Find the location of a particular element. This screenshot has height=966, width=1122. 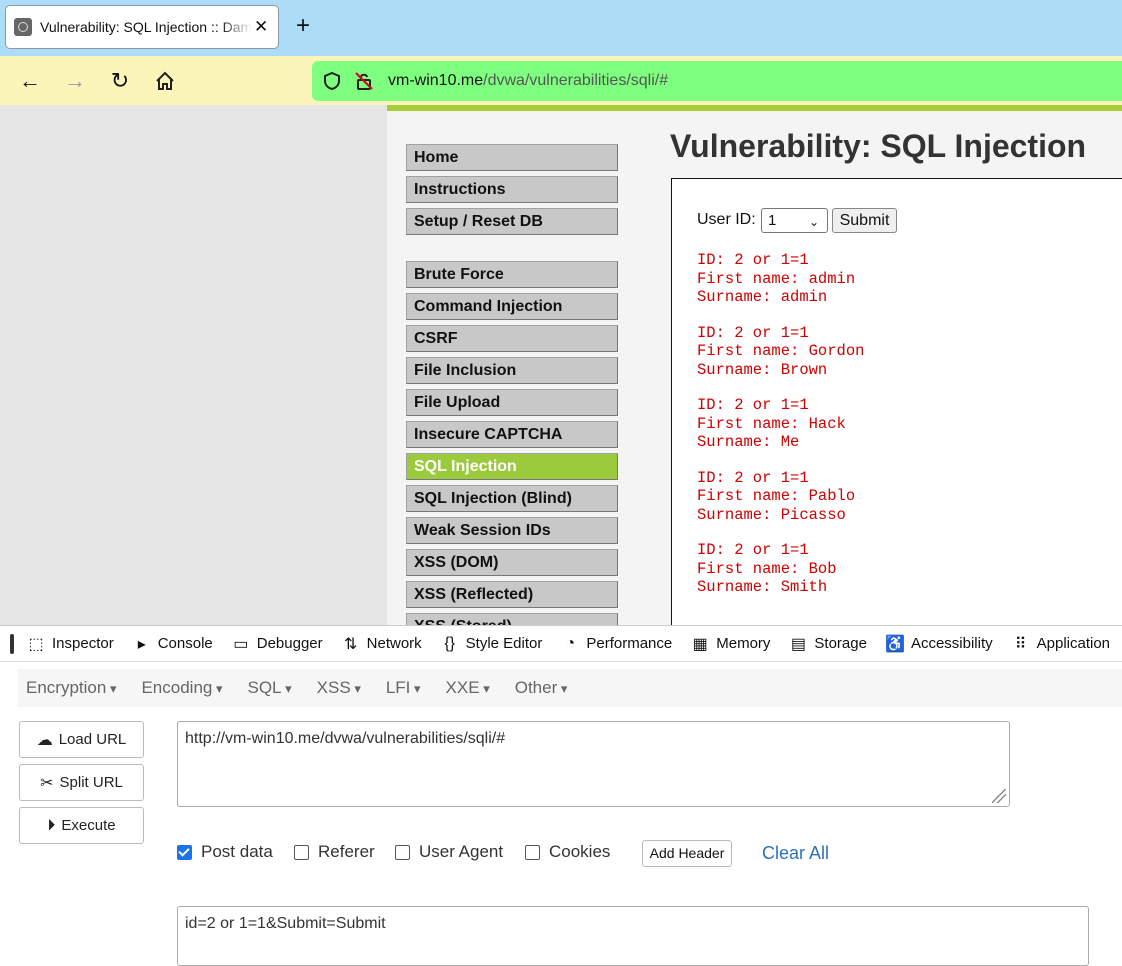

menu-encoding: Encoding is located at coordinates (181, 688).